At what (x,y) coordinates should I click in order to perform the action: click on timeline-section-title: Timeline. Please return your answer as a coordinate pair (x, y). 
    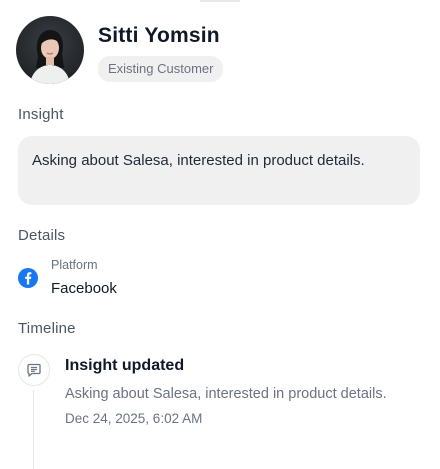
    Looking at the image, I should click on (47, 328).